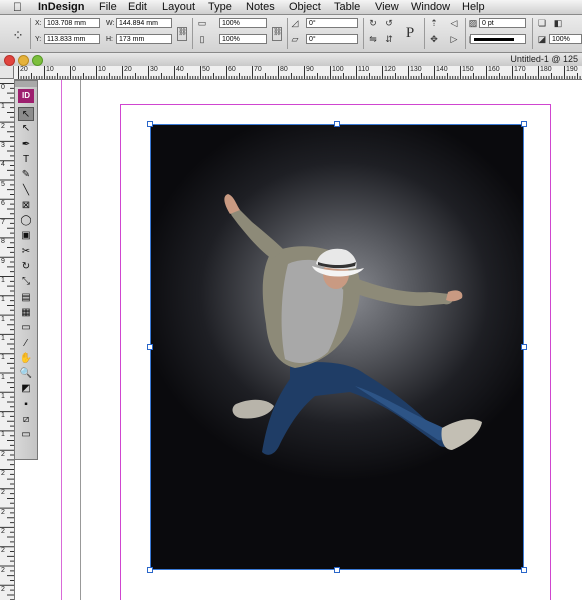 The width and height of the screenshot is (582, 600). Describe the element at coordinates (26, 236) in the screenshot. I see `button-tool-icon: ▣` at that location.